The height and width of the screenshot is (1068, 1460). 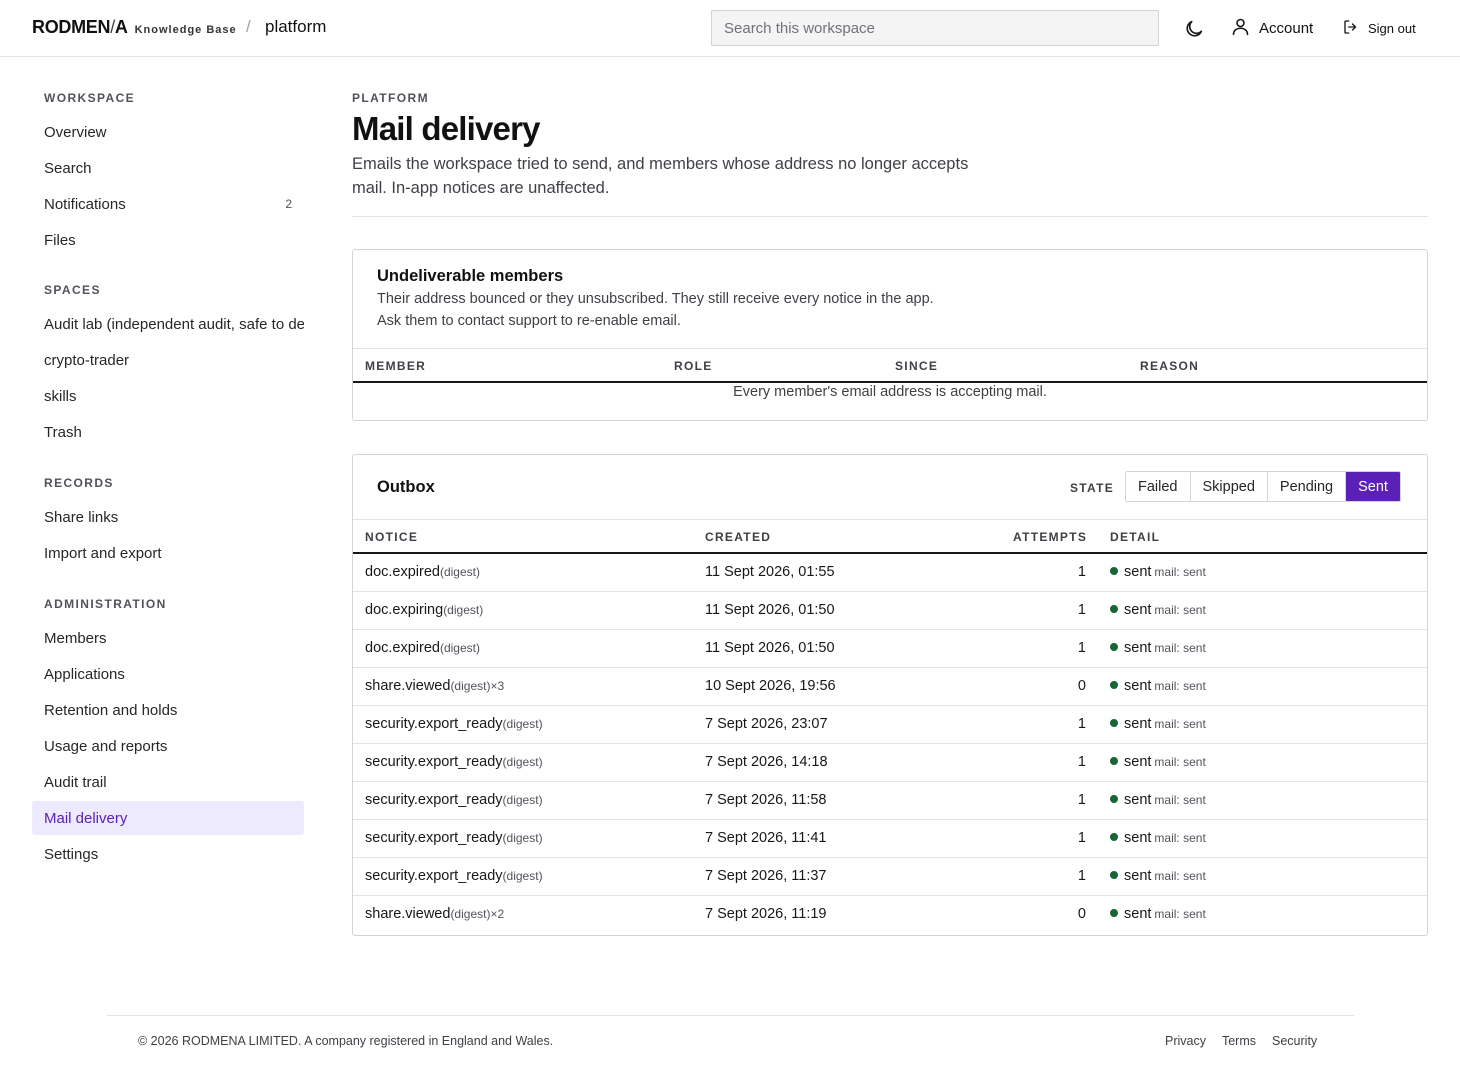 What do you see at coordinates (168, 204) in the screenshot?
I see `sidebar-item-notifications: Notifications 2` at bounding box center [168, 204].